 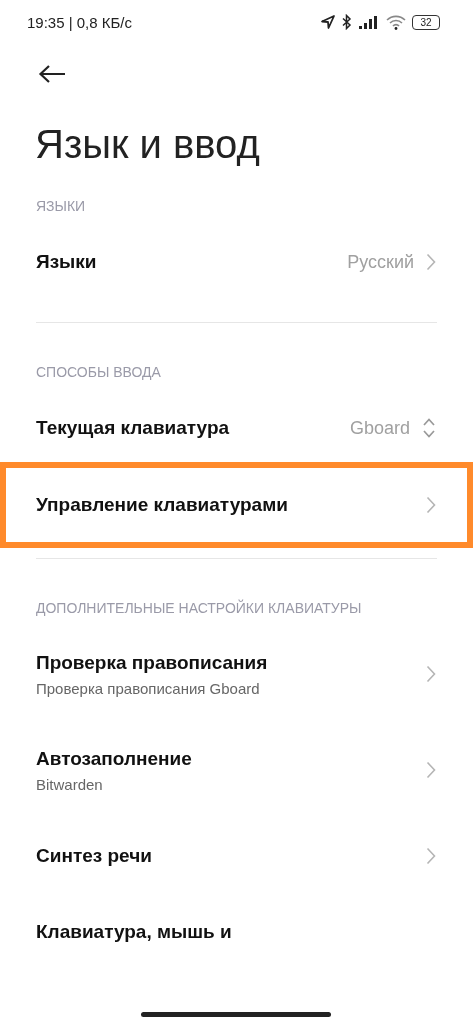 I want to click on row-title: Автозаполнение, so click(x=114, y=758).